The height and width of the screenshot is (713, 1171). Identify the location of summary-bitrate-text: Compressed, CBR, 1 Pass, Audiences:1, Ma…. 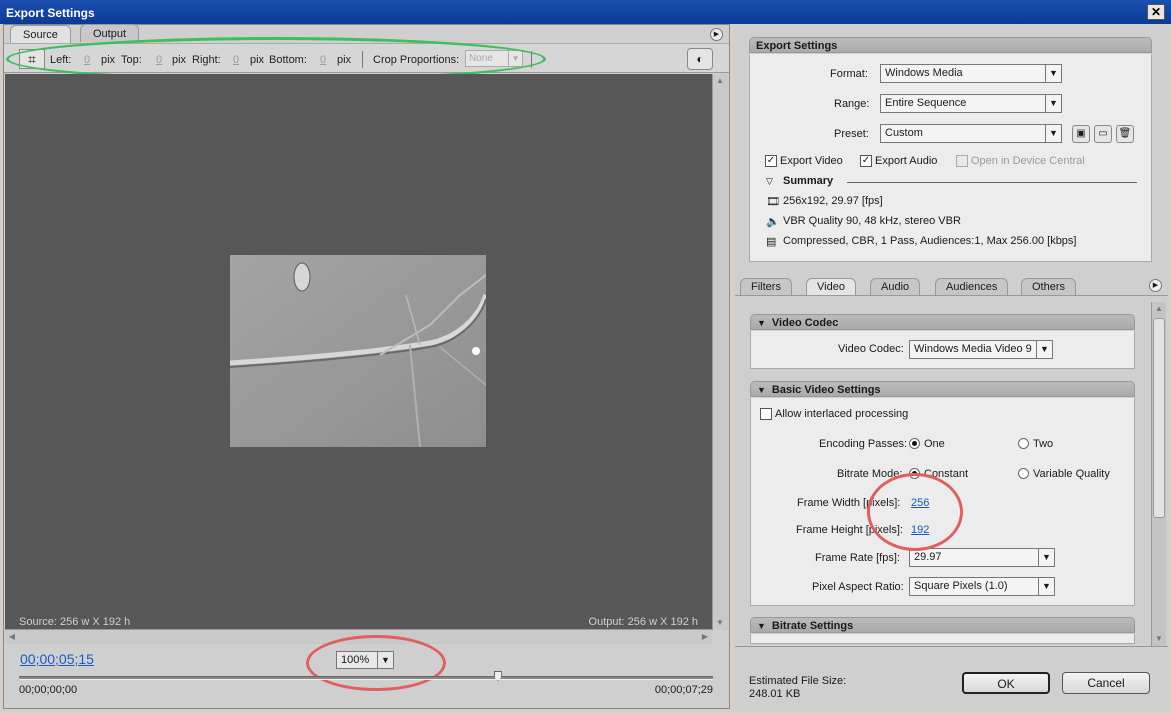
(930, 241).